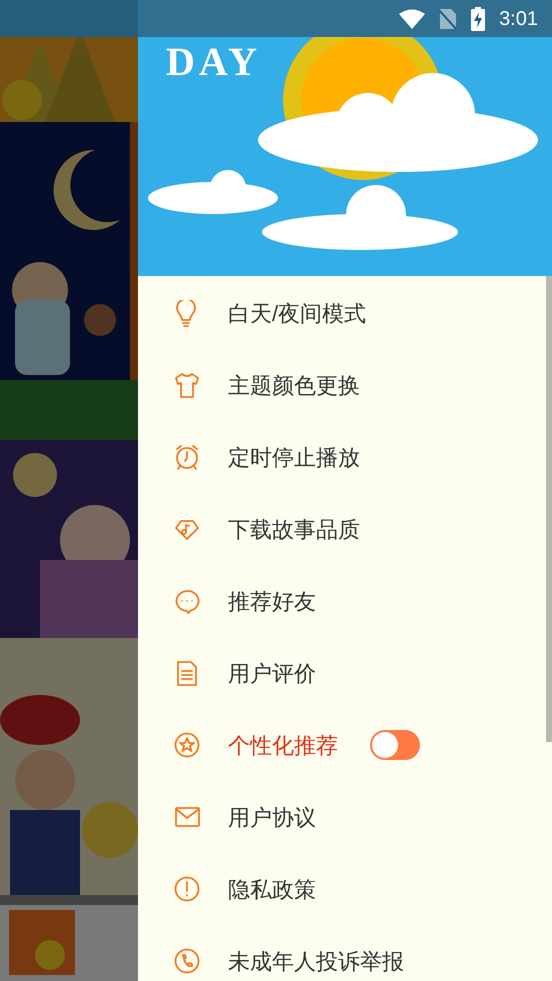  What do you see at coordinates (283, 746) in the screenshot?
I see `menu-label: 个性化推荐` at bounding box center [283, 746].